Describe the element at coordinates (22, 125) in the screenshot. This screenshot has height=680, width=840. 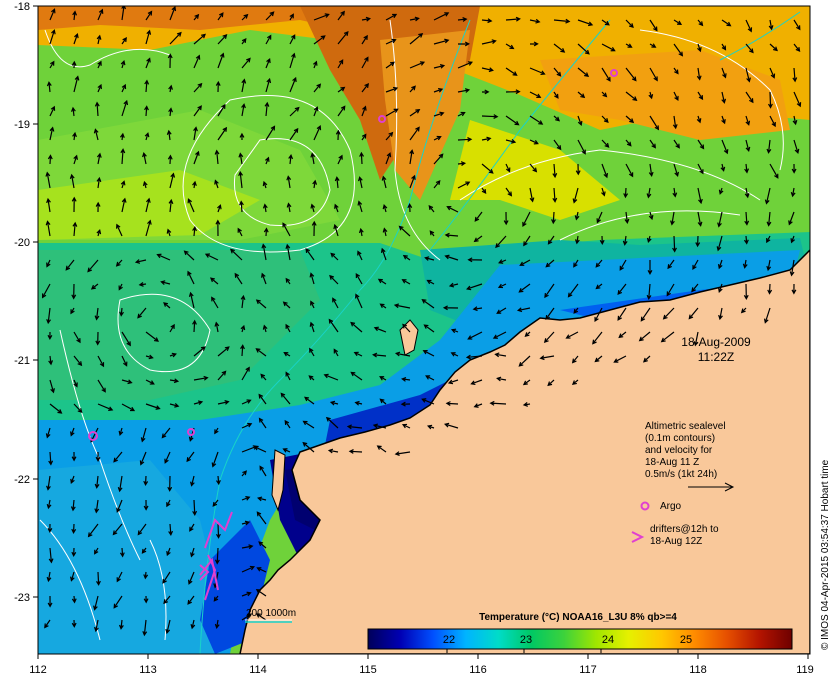
I see `lat-tick-label: -19` at that location.